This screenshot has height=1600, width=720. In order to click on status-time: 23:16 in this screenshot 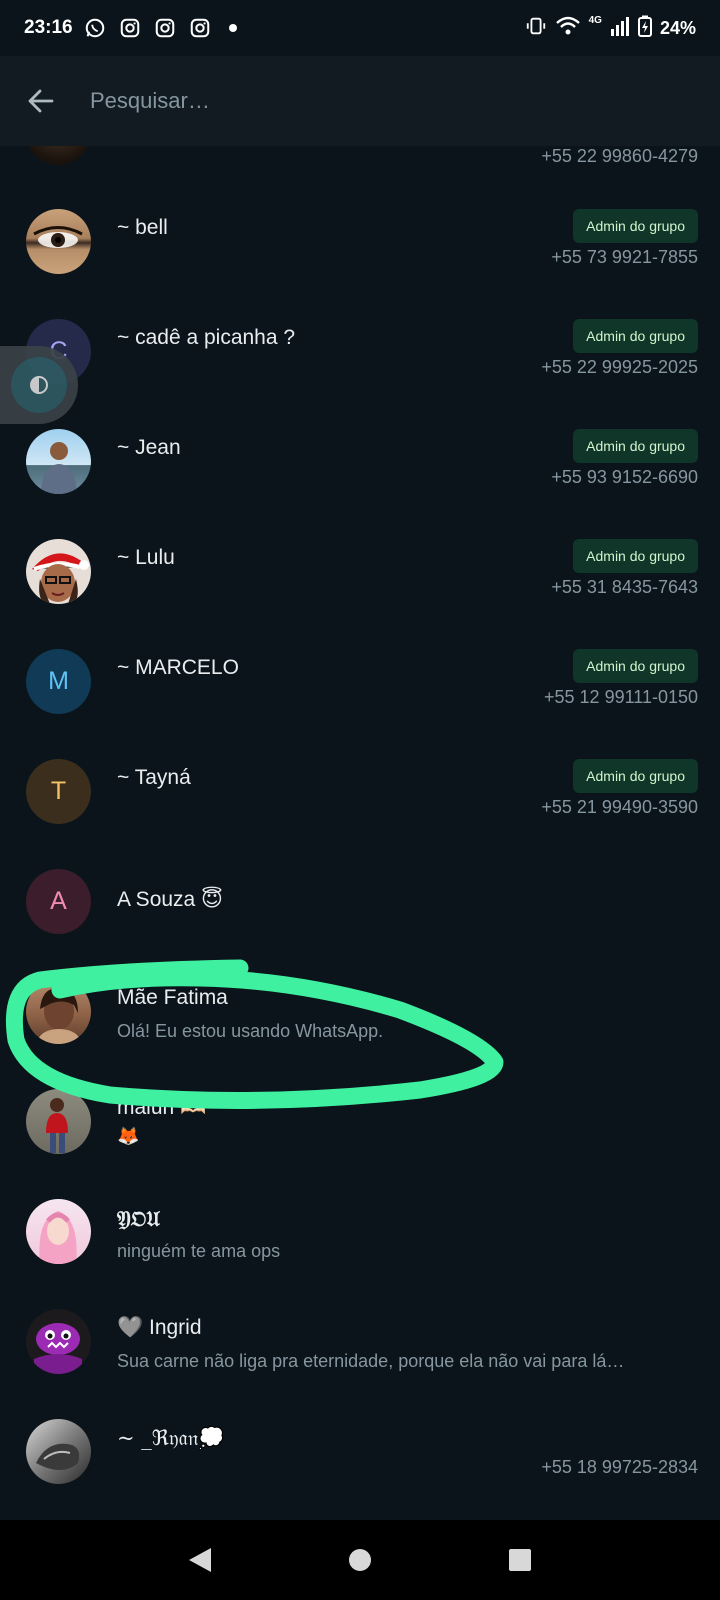, I will do `click(48, 27)`.